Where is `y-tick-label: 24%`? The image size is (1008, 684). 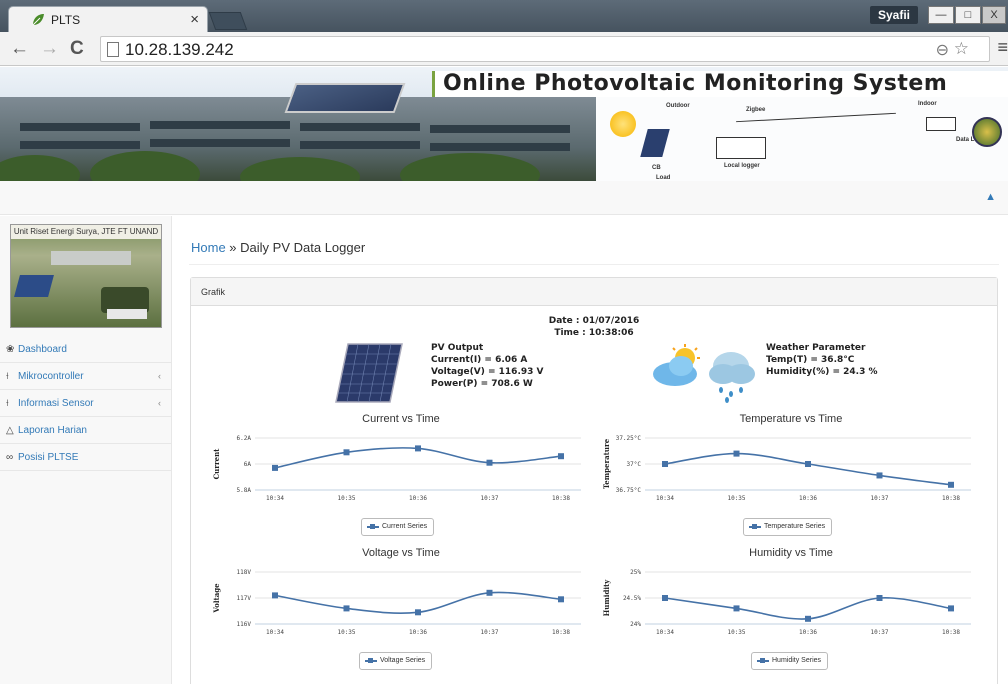
y-tick-label: 24% is located at coordinates (635, 624).